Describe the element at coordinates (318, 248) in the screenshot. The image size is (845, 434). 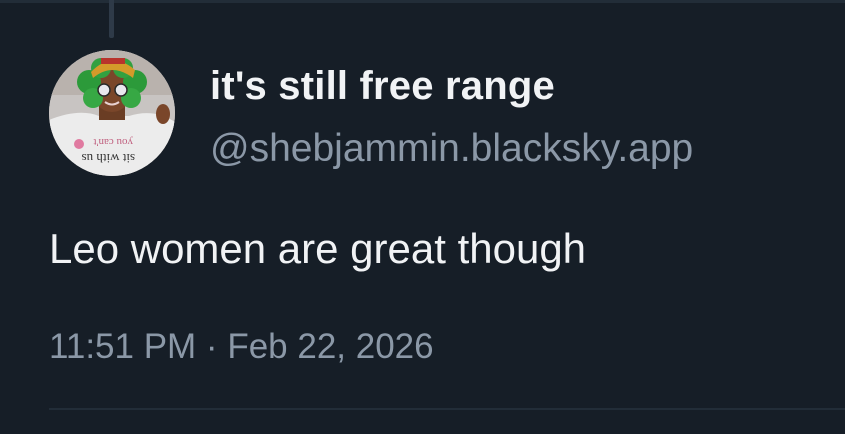
I see `post-text: Leo women are great though` at that location.